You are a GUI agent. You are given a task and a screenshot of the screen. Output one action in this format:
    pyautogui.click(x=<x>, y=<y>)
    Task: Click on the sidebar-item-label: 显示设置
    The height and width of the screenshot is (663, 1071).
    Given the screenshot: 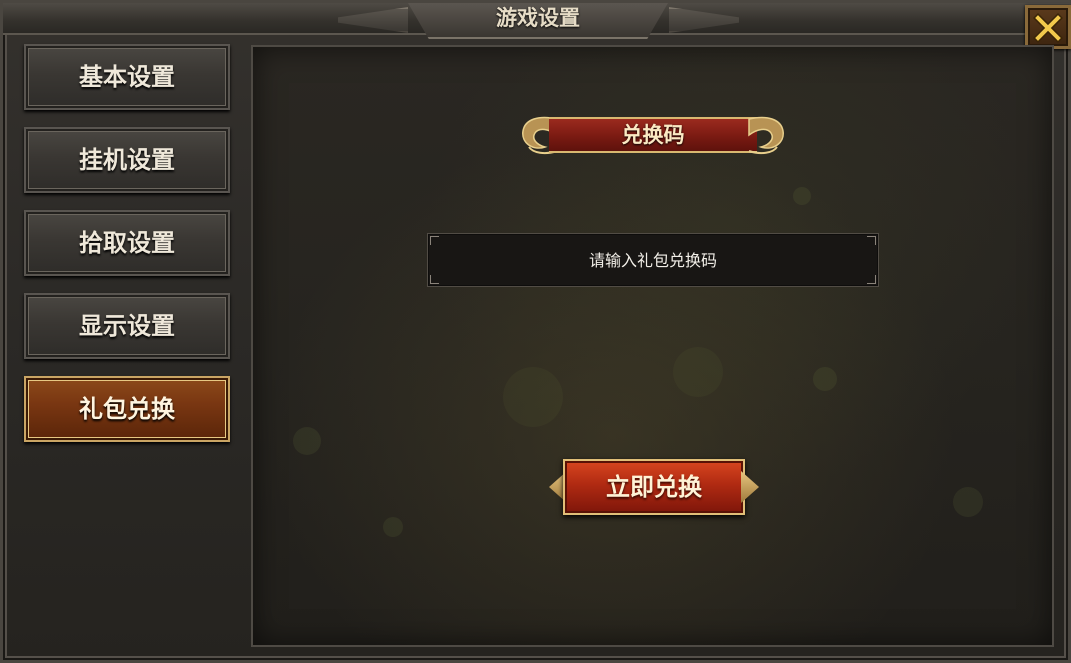 What is the action you would take?
    pyautogui.click(x=127, y=326)
    